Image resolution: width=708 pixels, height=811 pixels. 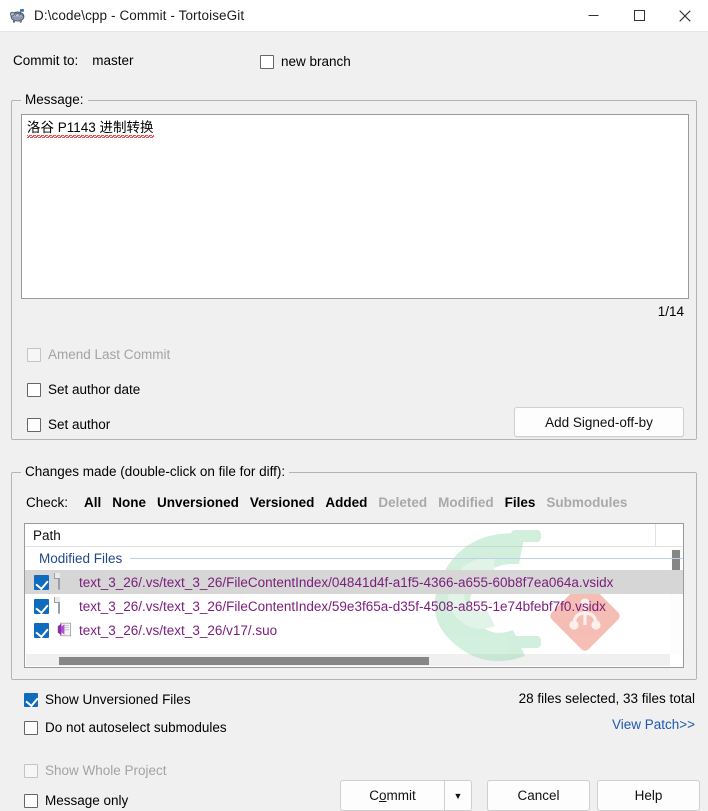 I want to click on message-only-checkbox: Message only, so click(x=76, y=800).